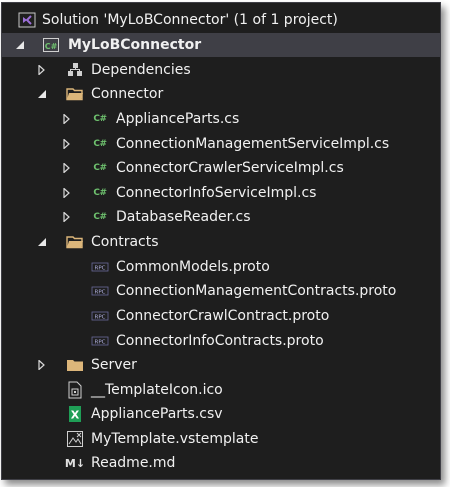 The image size is (450, 487). What do you see at coordinates (193, 267) in the screenshot?
I see `file-label: CommonModels.proto` at bounding box center [193, 267].